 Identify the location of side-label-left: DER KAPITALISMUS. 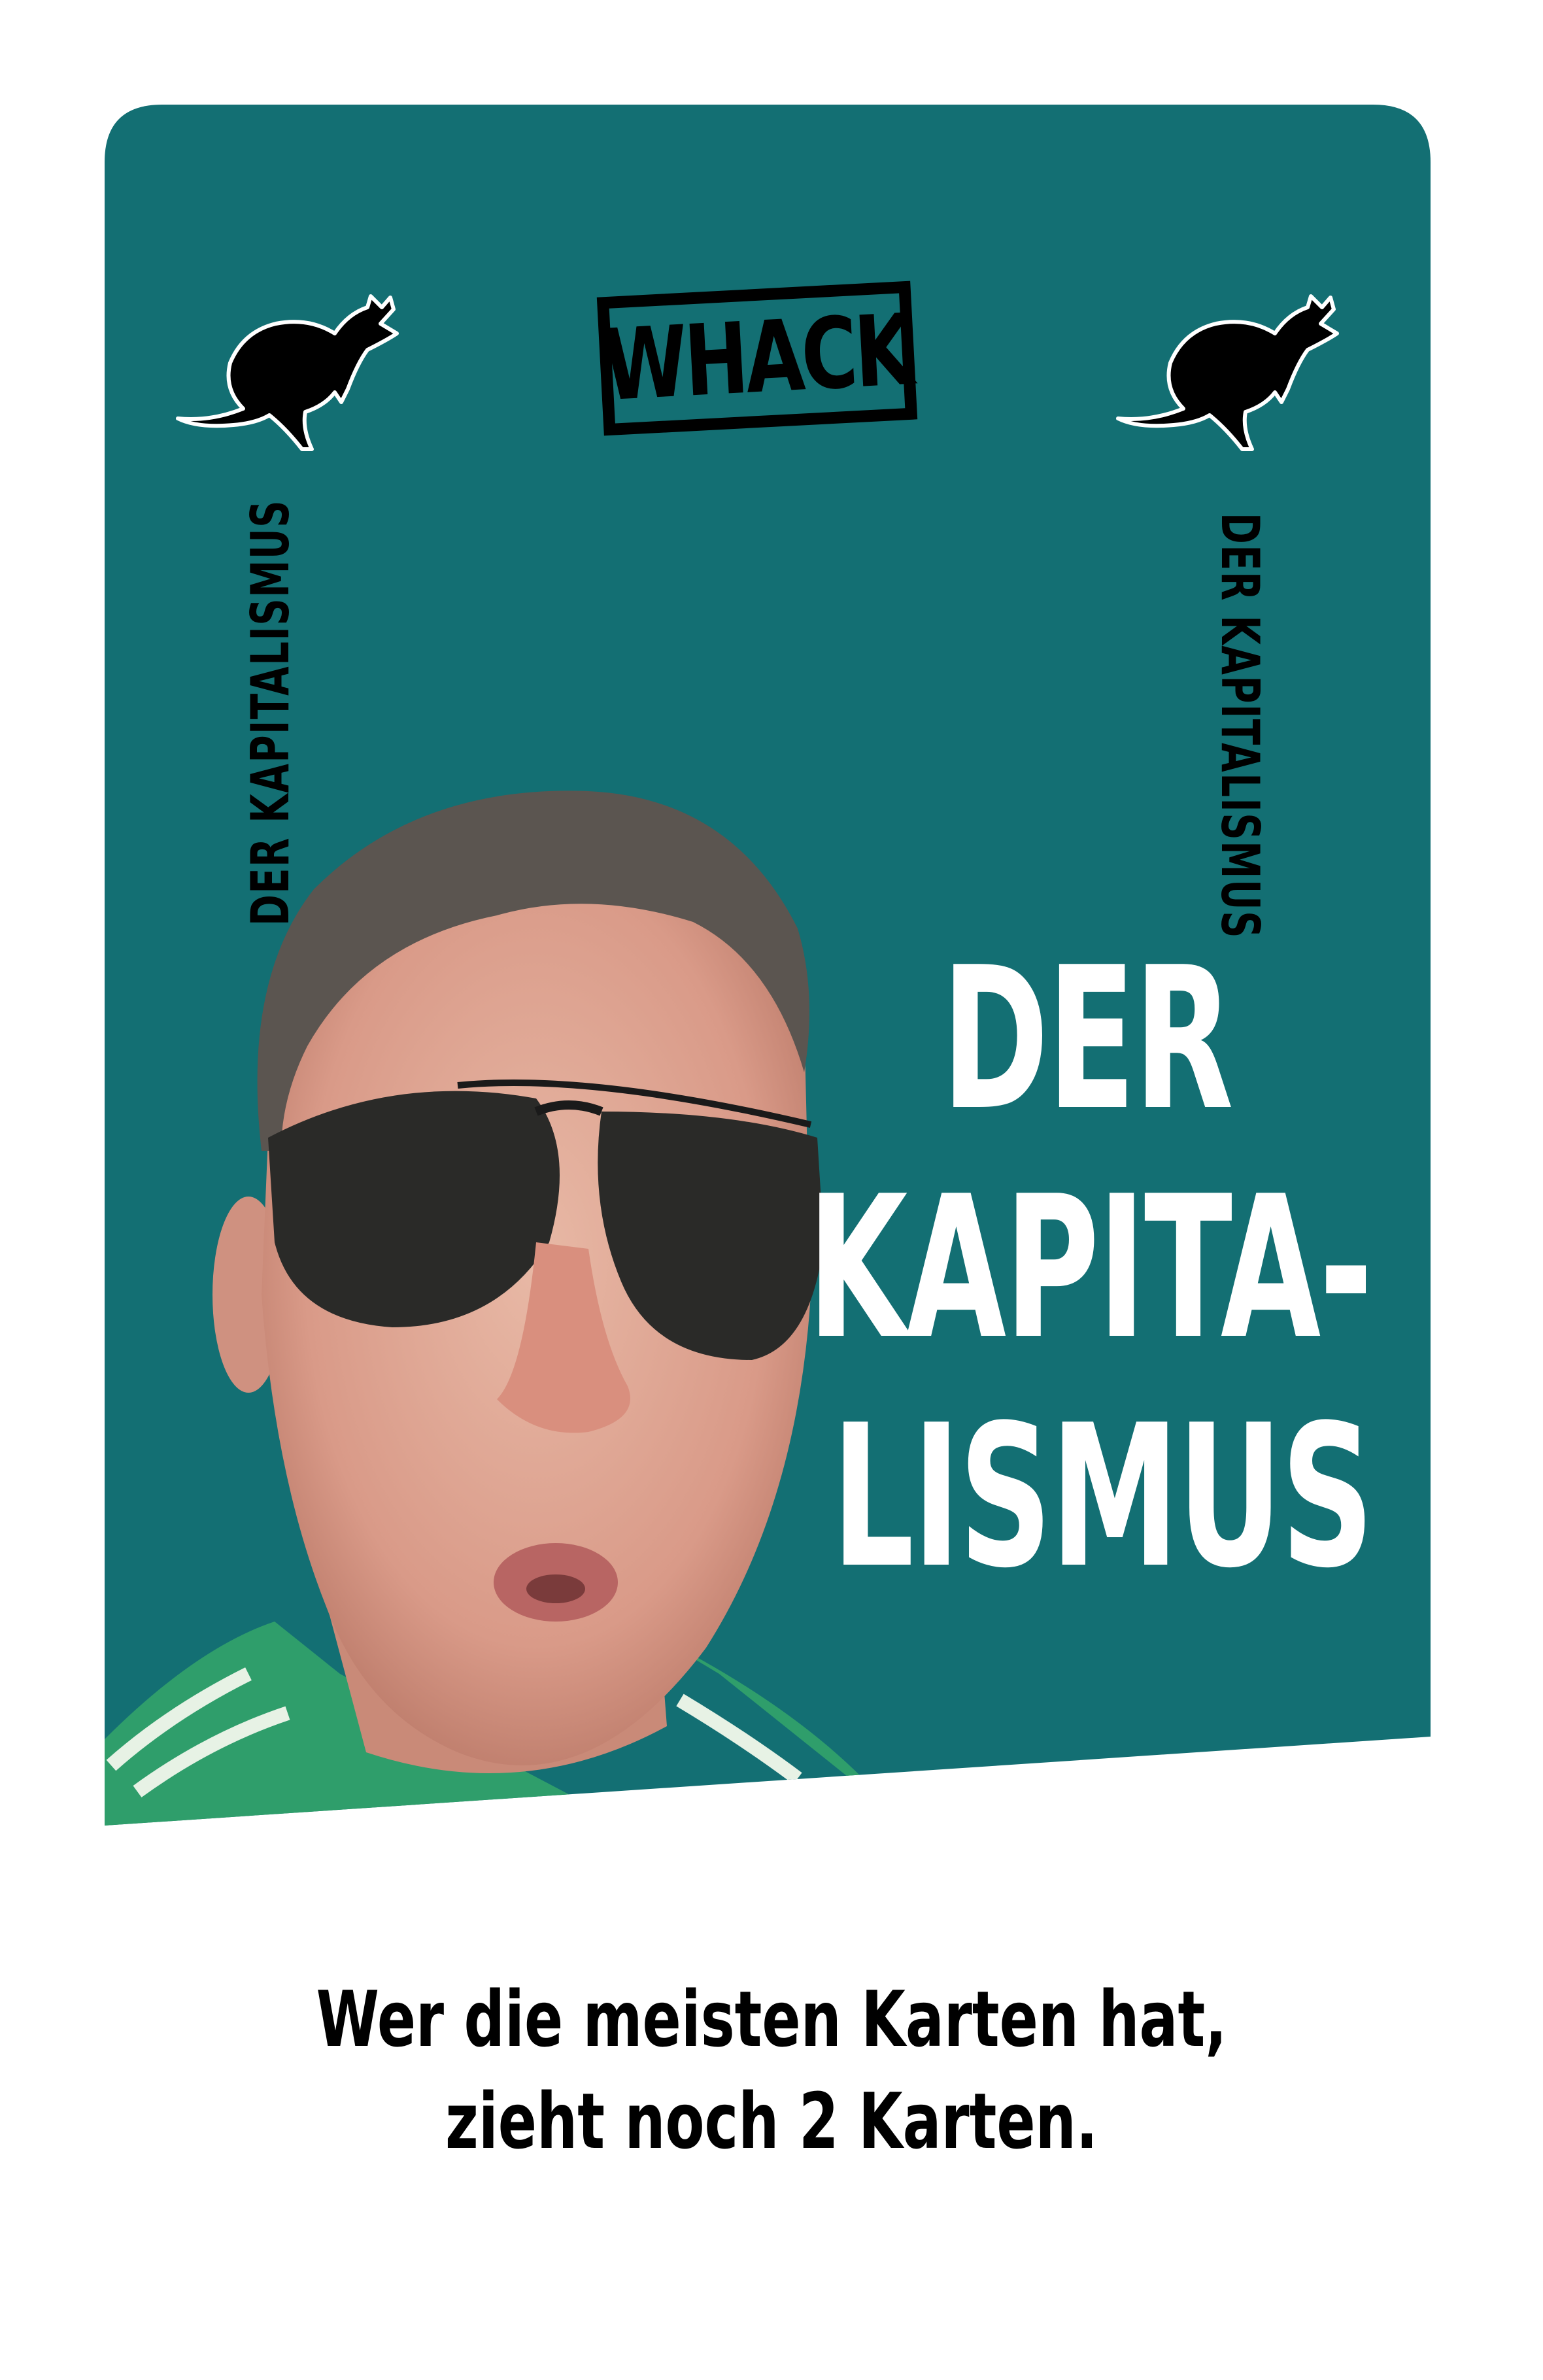
(270, 712).